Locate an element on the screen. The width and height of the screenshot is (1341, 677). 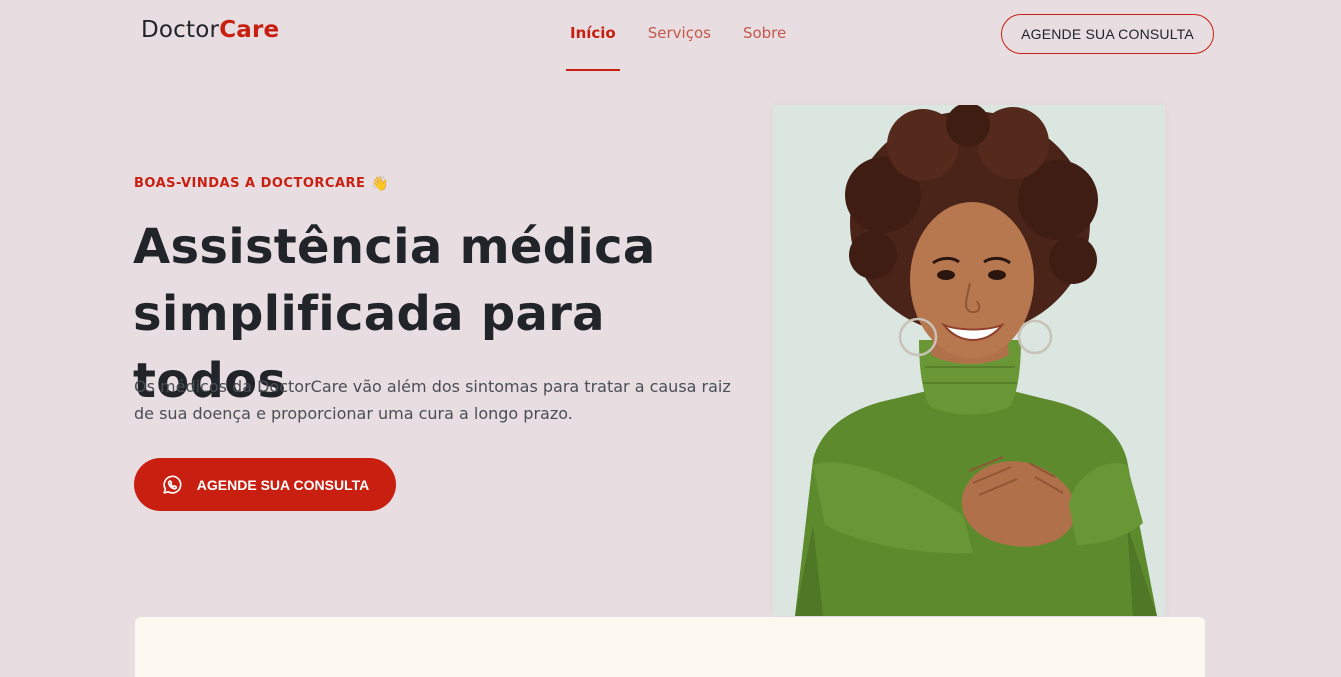
main-nav: Início Serviços Sobre is located at coordinates (690, 36).